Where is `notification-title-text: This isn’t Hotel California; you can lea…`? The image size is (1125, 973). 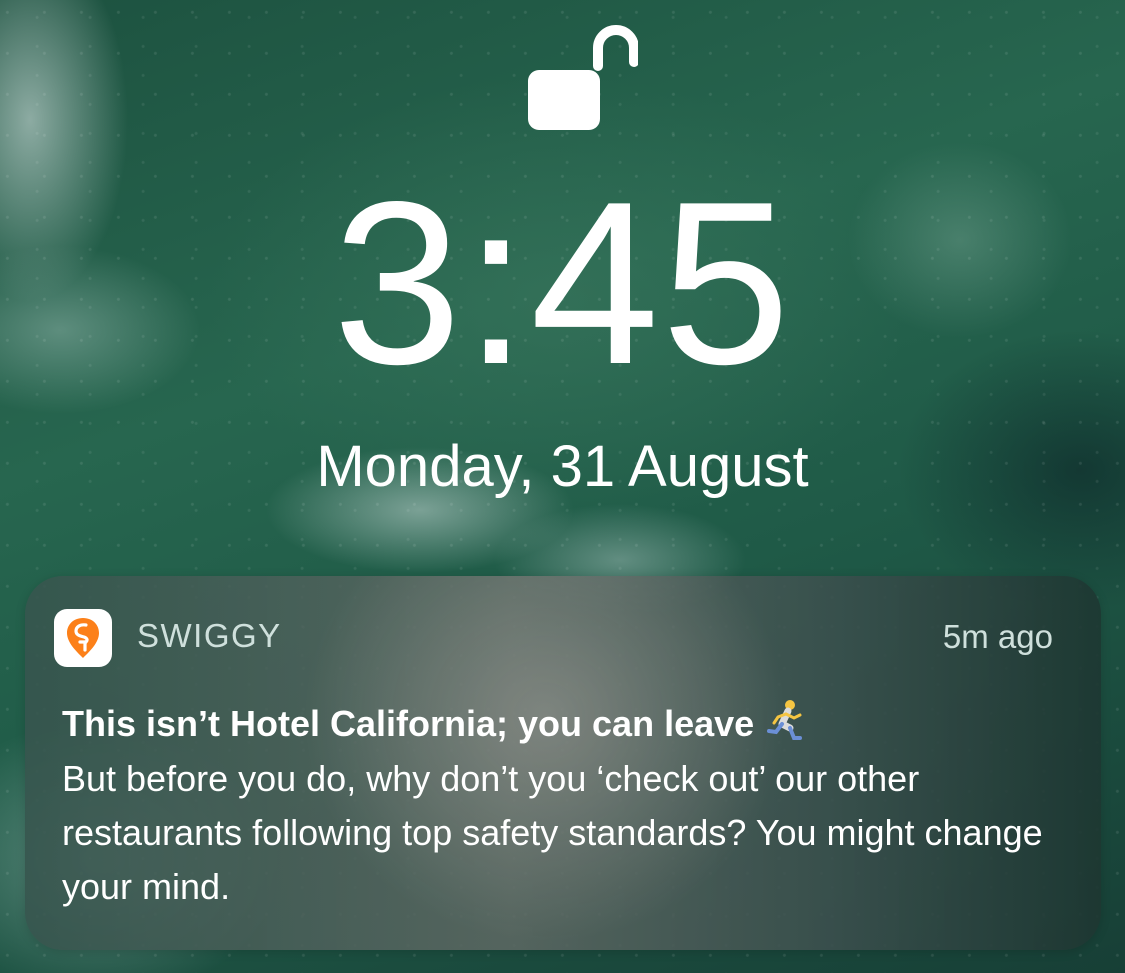
notification-title-text: This isn’t Hotel California; you can lea… is located at coordinates (408, 723).